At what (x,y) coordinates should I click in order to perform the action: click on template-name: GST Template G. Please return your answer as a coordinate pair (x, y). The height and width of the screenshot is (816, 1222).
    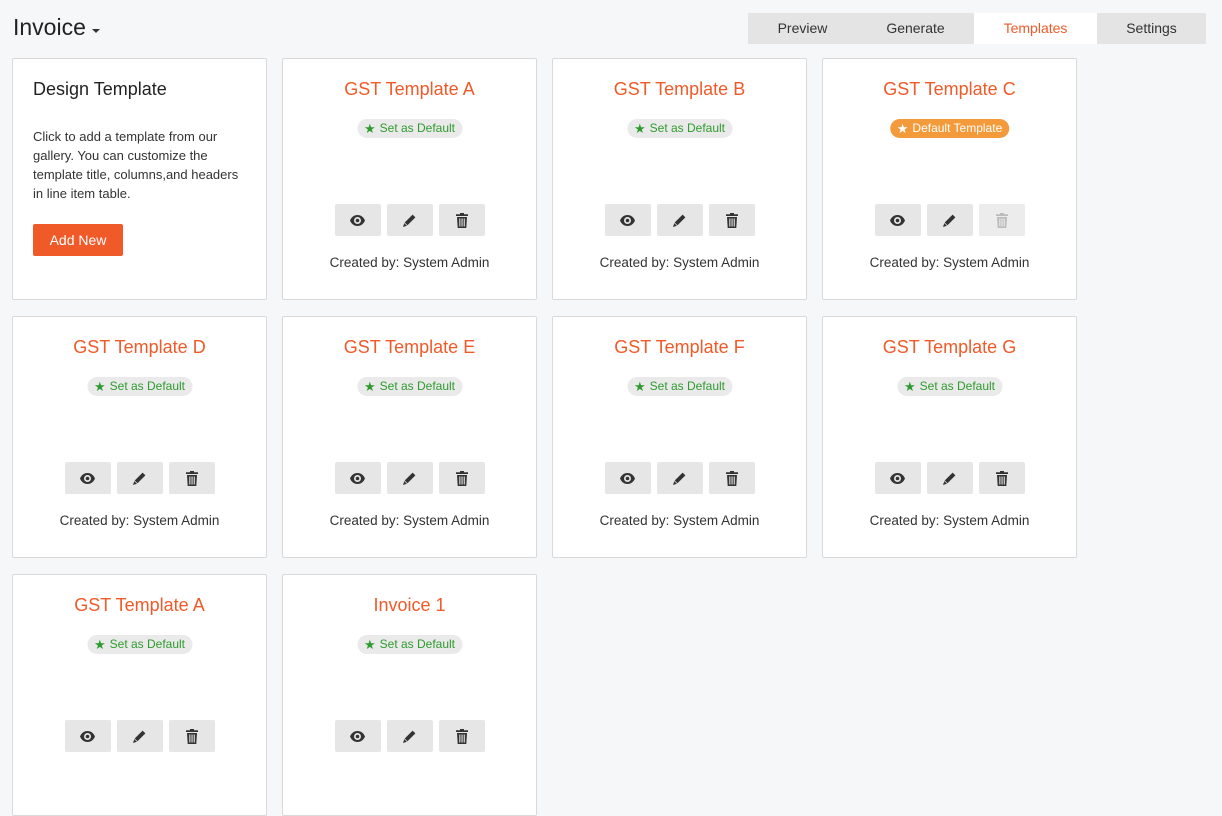
    Looking at the image, I should click on (949, 347).